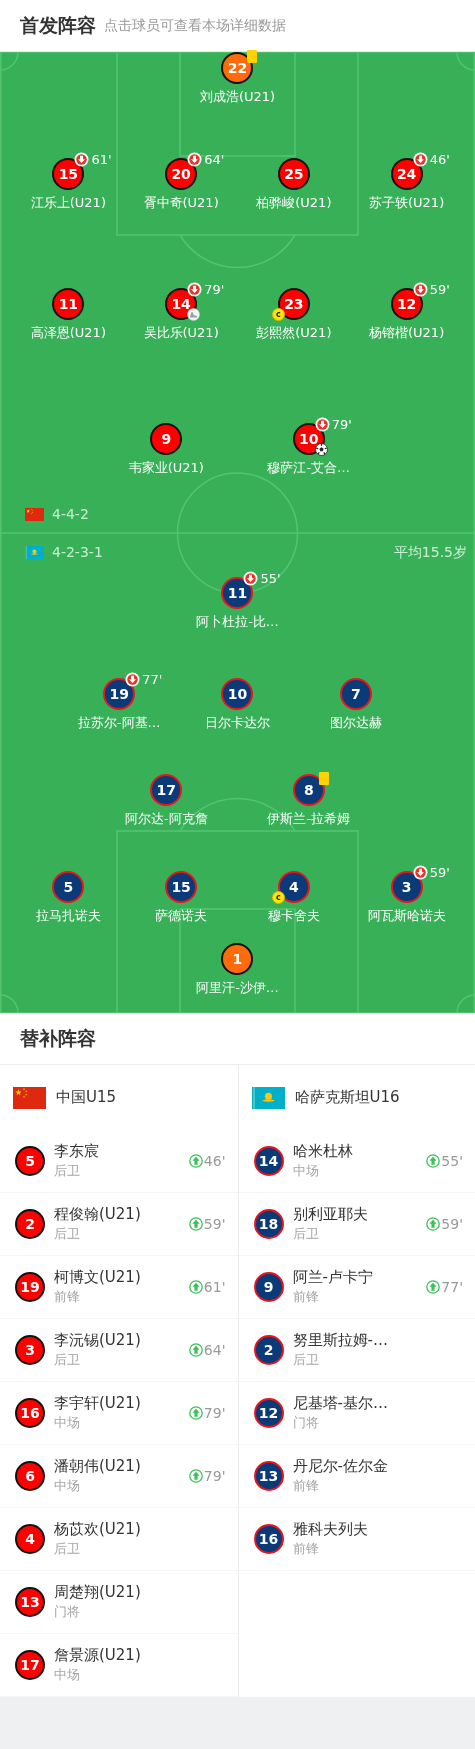 The width and height of the screenshot is (475, 1749). I want to click on player-name: 彭熙然(U21), so click(294, 332).